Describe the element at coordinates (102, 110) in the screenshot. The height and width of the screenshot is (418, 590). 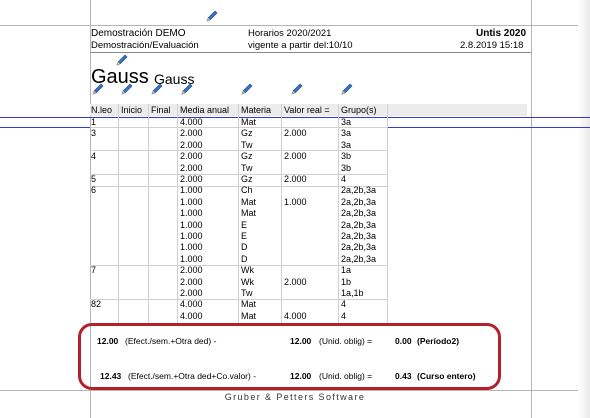
I see `col-header-nleo: N.leo` at that location.